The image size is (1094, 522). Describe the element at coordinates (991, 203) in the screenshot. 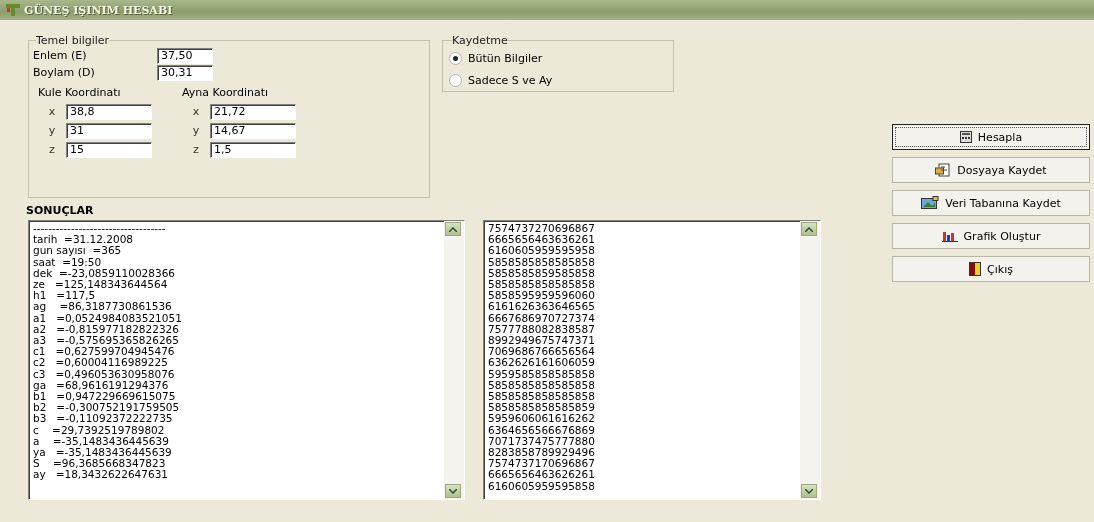

I see `action-button: Veri Tabanına Kaydet` at that location.